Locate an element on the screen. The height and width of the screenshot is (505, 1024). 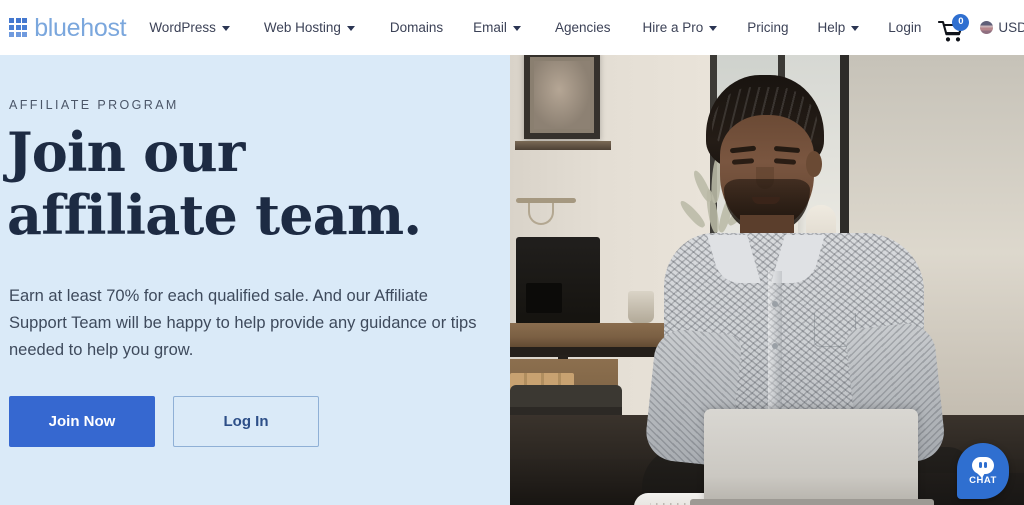
nav-label: Pricing is located at coordinates (768, 27).